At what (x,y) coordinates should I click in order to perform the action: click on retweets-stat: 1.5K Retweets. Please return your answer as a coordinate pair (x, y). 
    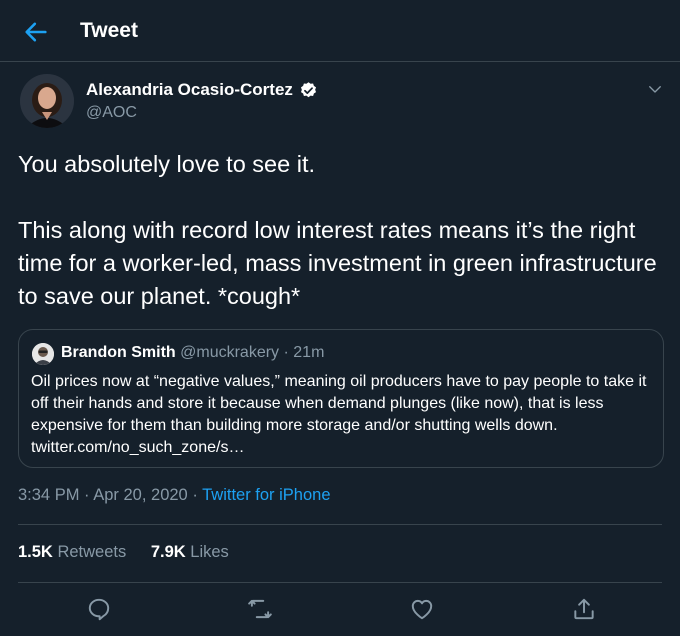
    Looking at the image, I should click on (72, 552).